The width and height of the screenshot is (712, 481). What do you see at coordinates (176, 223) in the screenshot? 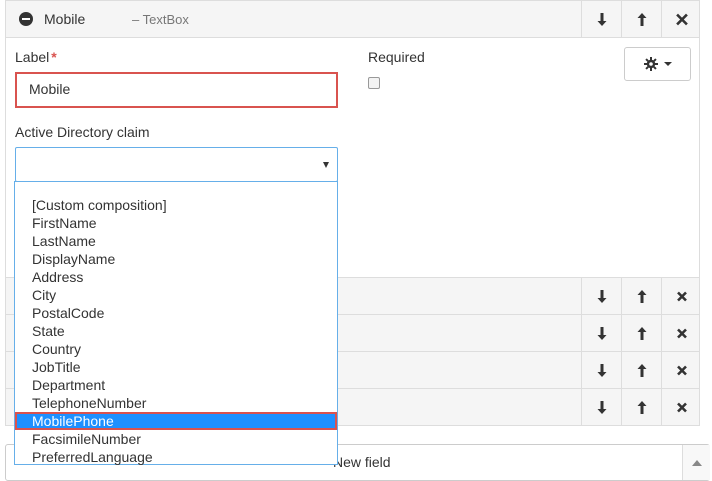
I see `dropdown-option: FirstName` at bounding box center [176, 223].